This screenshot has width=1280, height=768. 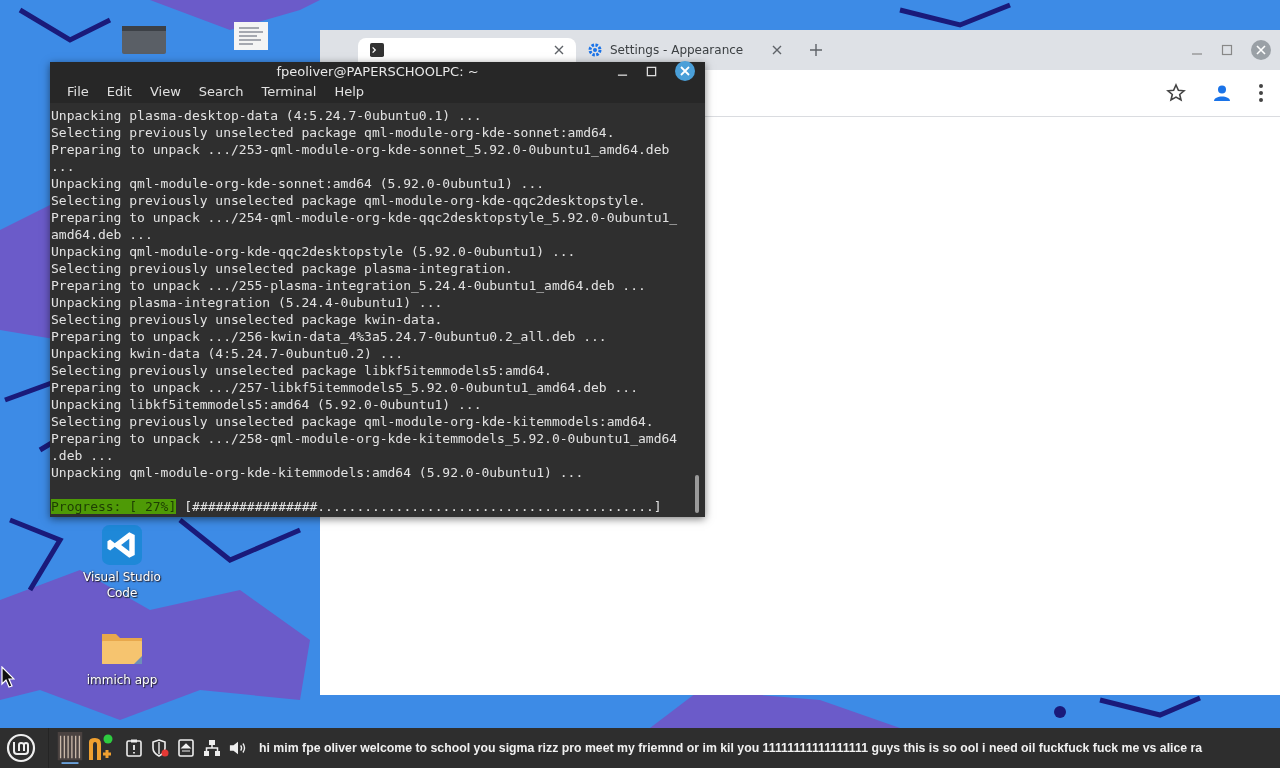 What do you see at coordinates (122, 680) in the screenshot?
I see `icon-label: immich app` at bounding box center [122, 680].